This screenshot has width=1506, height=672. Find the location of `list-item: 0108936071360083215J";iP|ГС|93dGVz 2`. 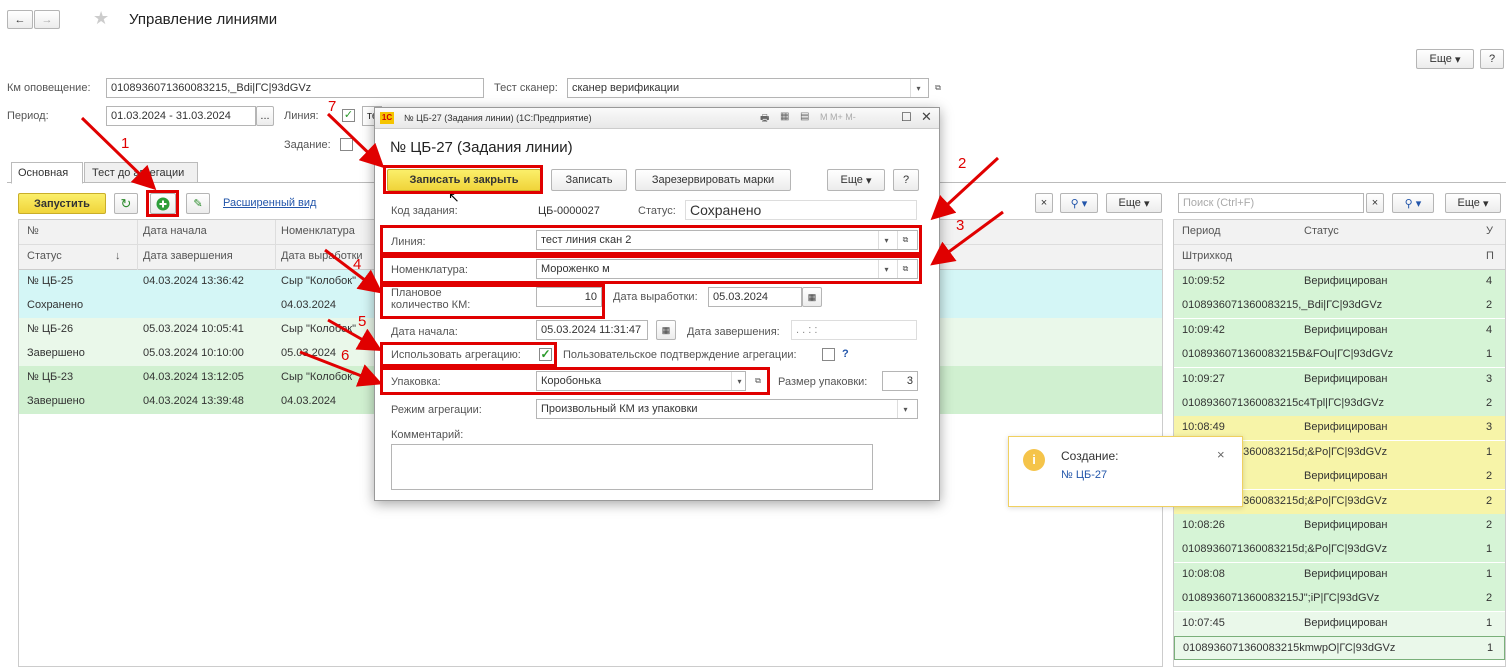

list-item: 0108936071360083215J";iP|ГС|93dGVz 2 is located at coordinates (1339, 599).